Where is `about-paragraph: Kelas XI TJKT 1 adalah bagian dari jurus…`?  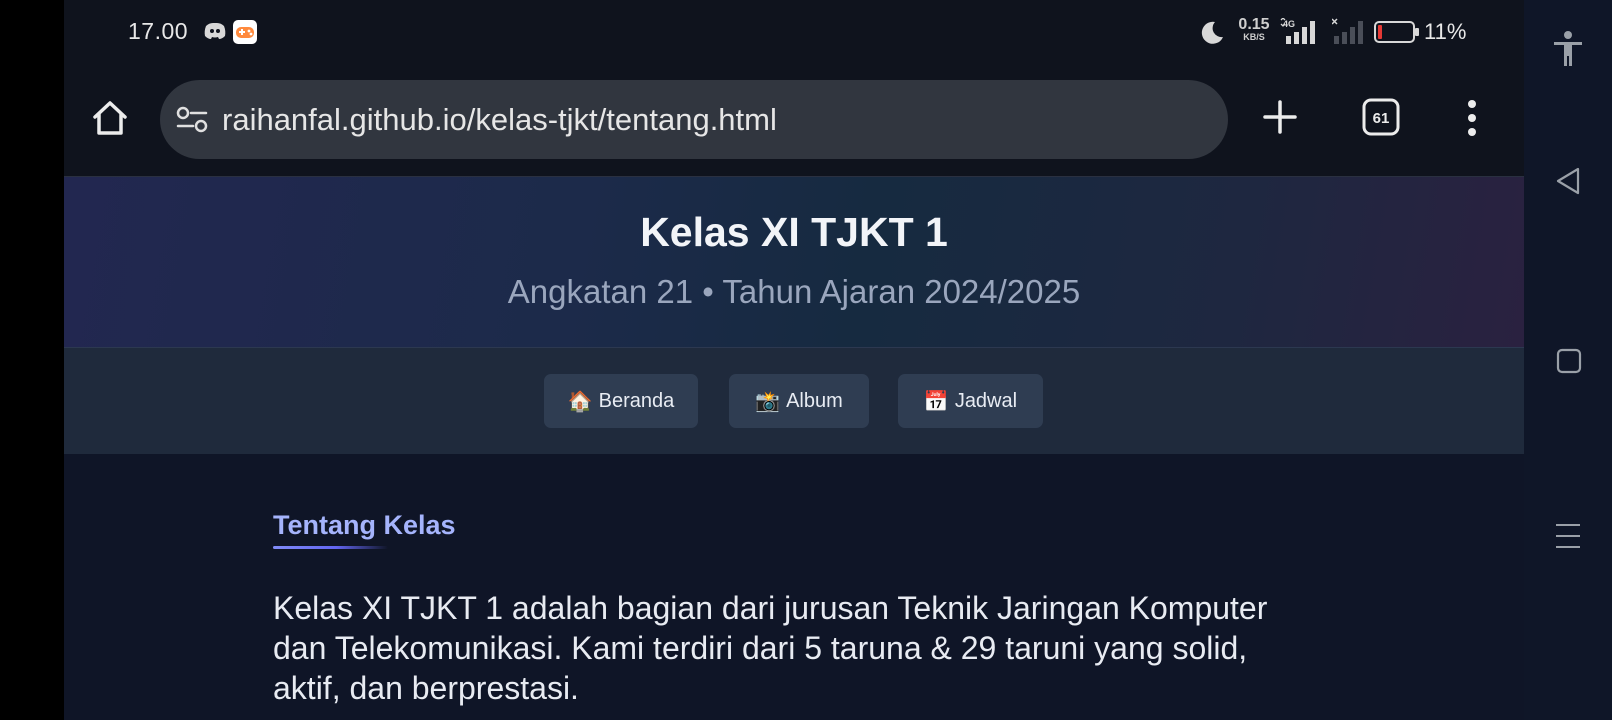
about-paragraph: Kelas XI TJKT 1 adalah bagian dari jurus… is located at coordinates (770, 648).